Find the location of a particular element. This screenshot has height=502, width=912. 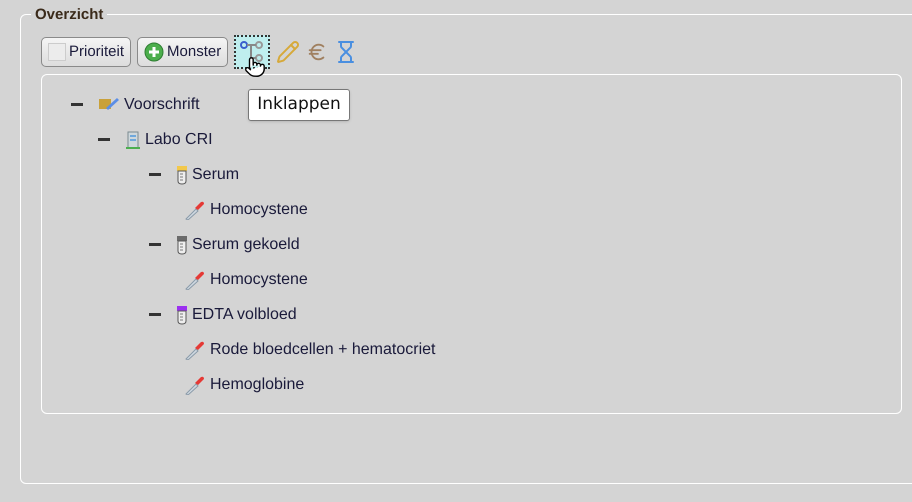

tree-node-label: Voorschrift is located at coordinates (162, 104).